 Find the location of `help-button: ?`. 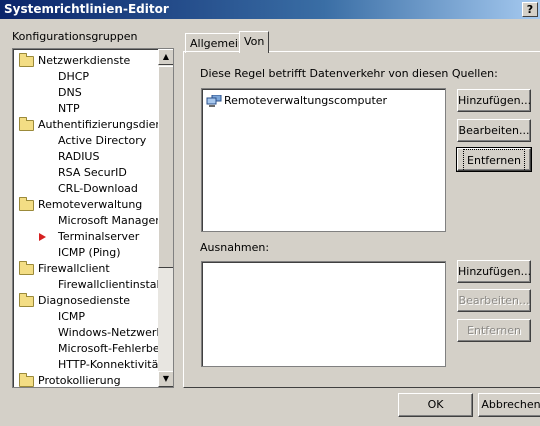

help-button: ? is located at coordinates (530, 9).